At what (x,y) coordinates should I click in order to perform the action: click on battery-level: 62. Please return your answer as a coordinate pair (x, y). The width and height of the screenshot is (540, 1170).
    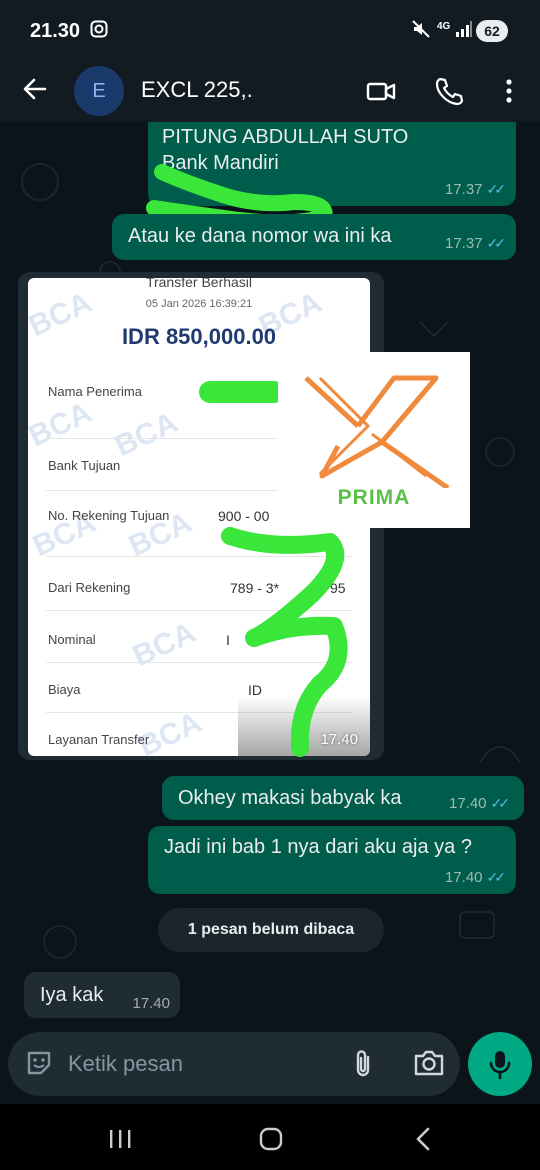
    Looking at the image, I should click on (492, 31).